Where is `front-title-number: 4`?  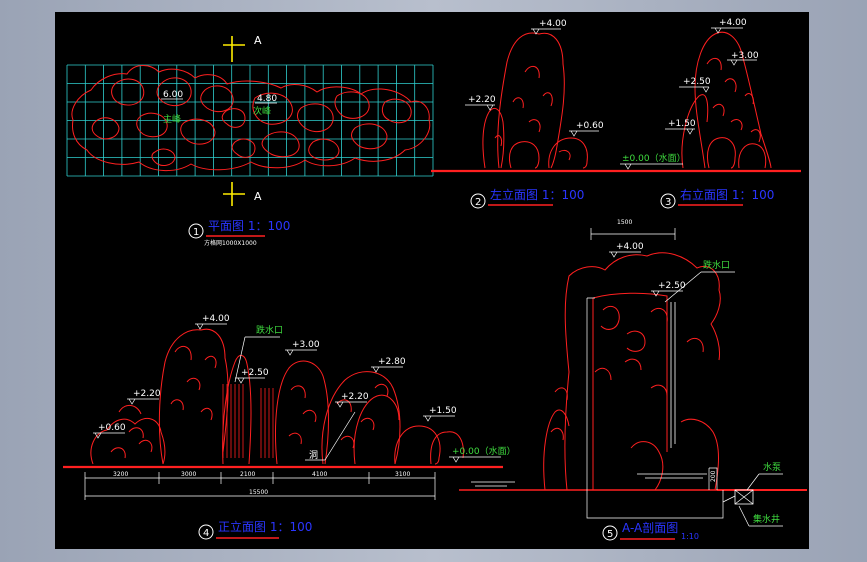 front-title-number: 4 is located at coordinates (206, 533).